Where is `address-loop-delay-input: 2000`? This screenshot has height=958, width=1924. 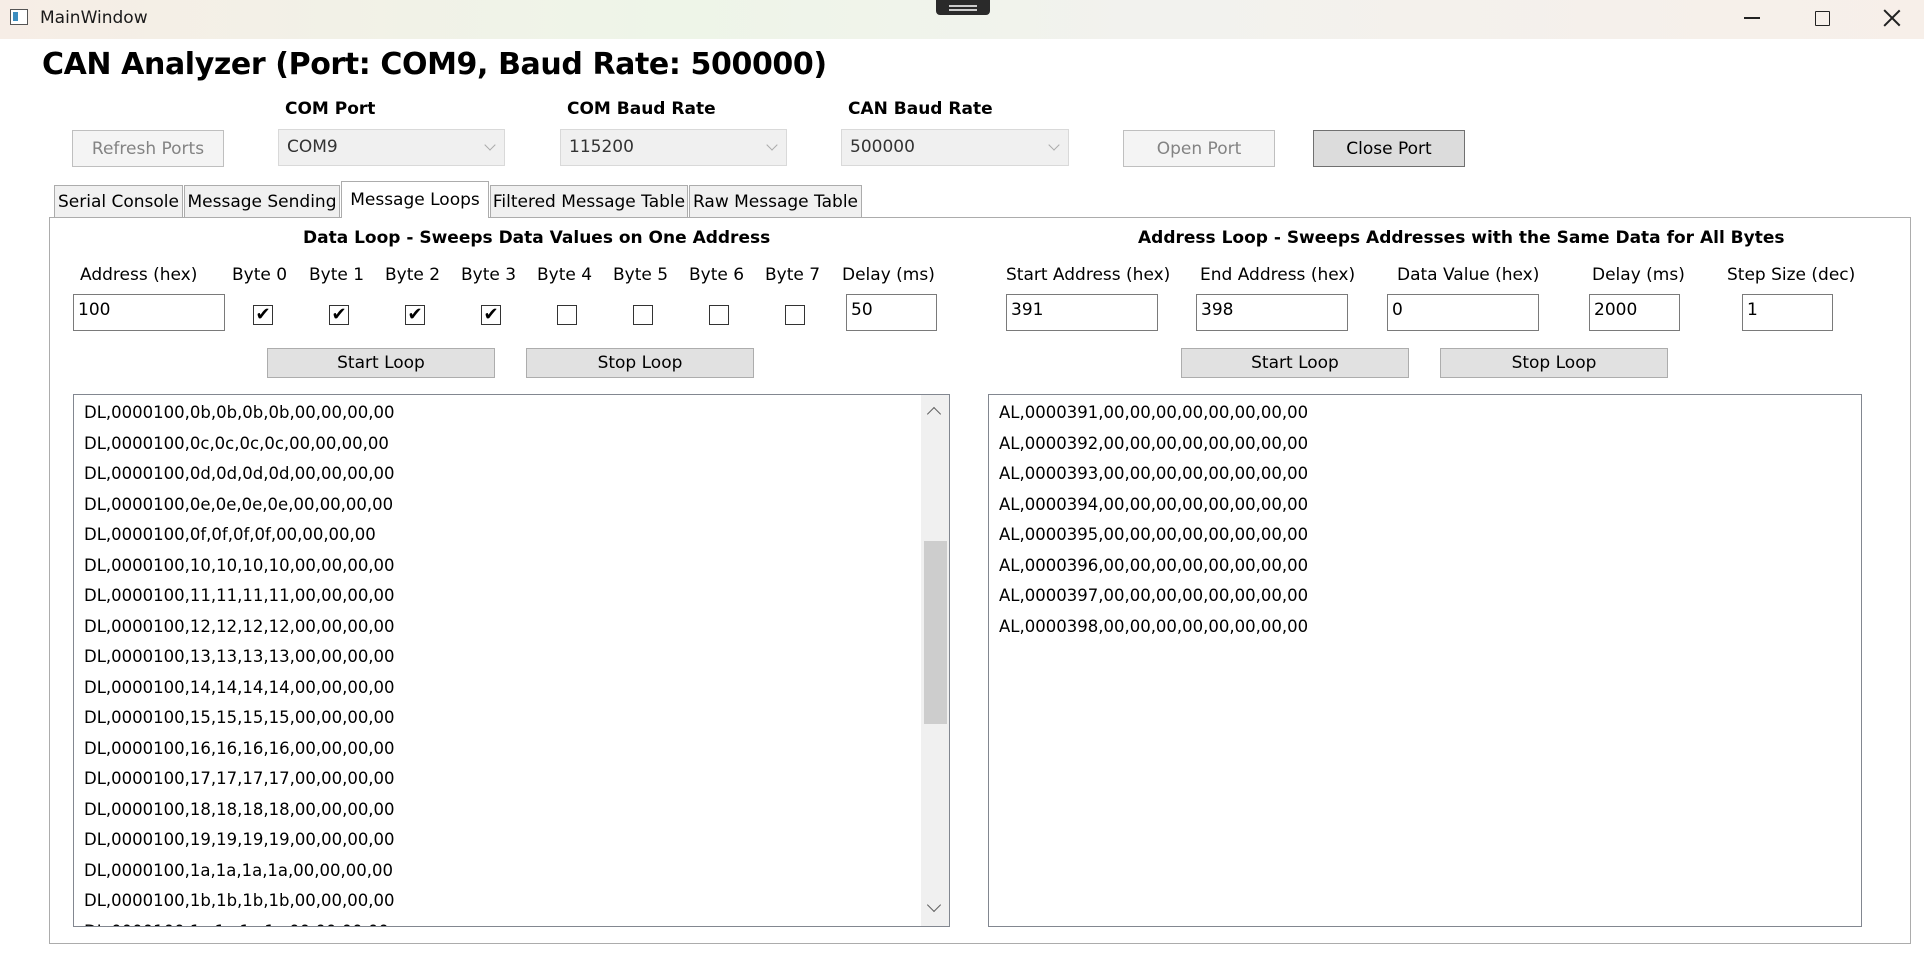
address-loop-delay-input: 2000 is located at coordinates (1634, 312).